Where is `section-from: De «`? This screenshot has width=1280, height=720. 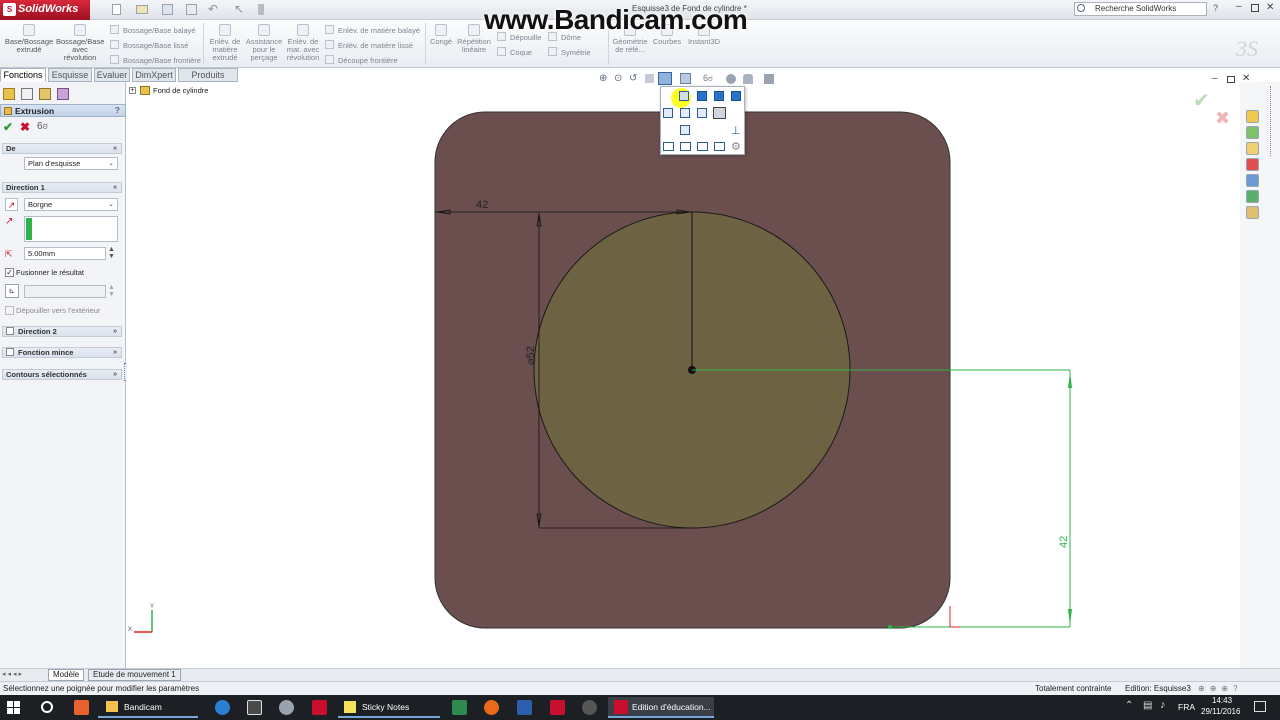
section-from: De « is located at coordinates (62, 148).